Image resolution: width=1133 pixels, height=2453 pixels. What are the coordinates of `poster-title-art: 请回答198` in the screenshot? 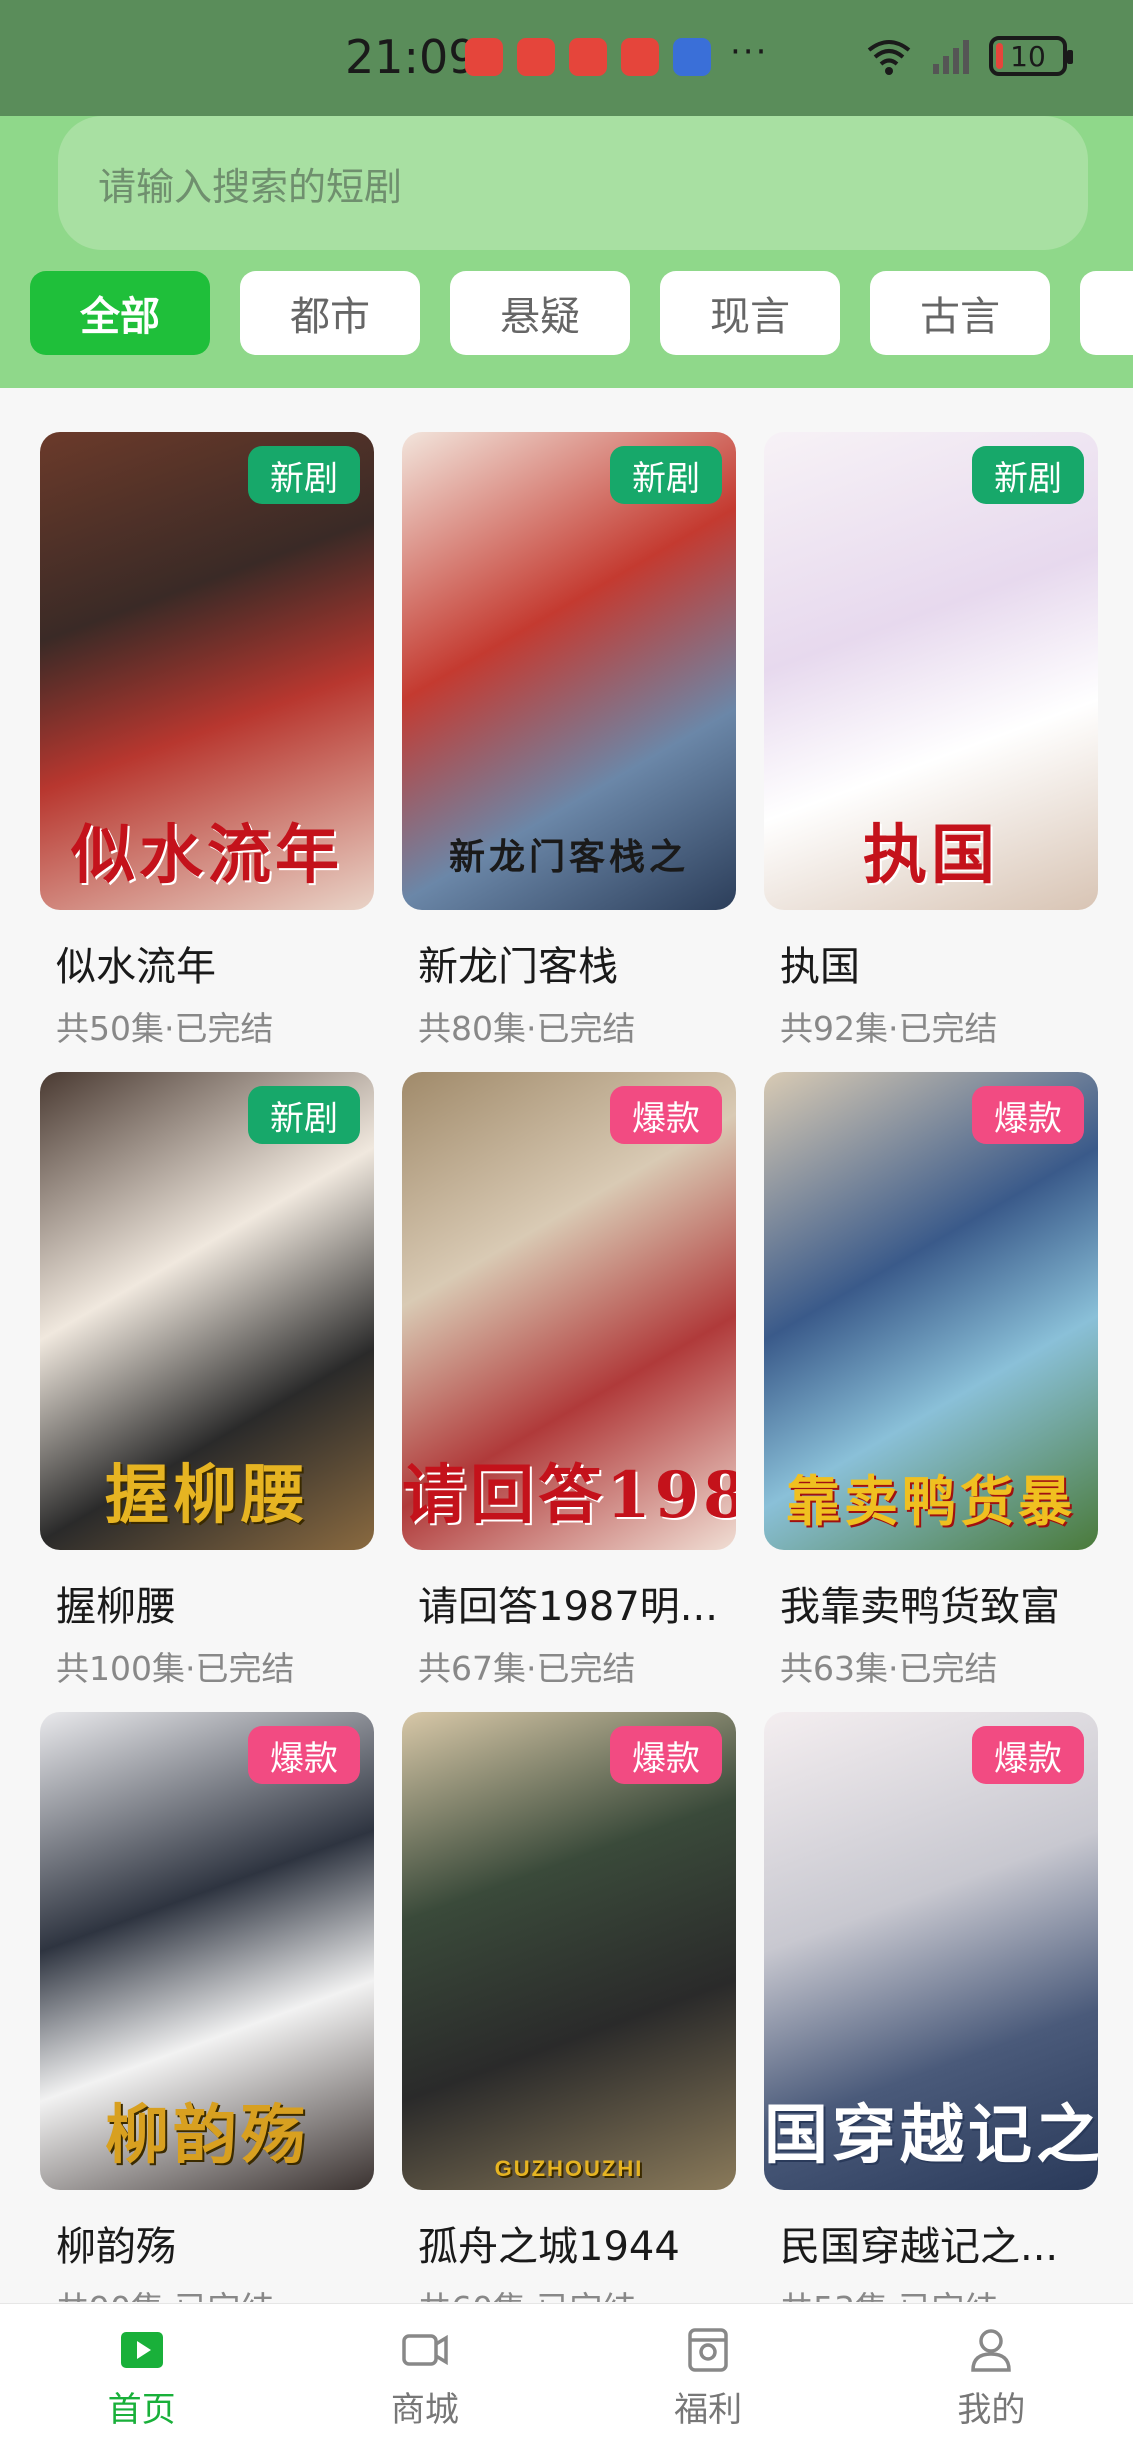 It's located at (569, 1495).